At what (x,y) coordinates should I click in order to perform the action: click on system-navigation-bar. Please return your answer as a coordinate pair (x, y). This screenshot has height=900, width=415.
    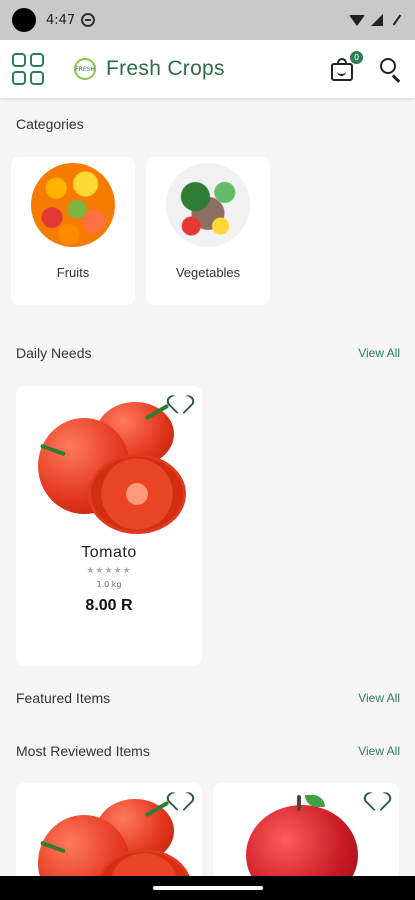
    Looking at the image, I should click on (207, 888).